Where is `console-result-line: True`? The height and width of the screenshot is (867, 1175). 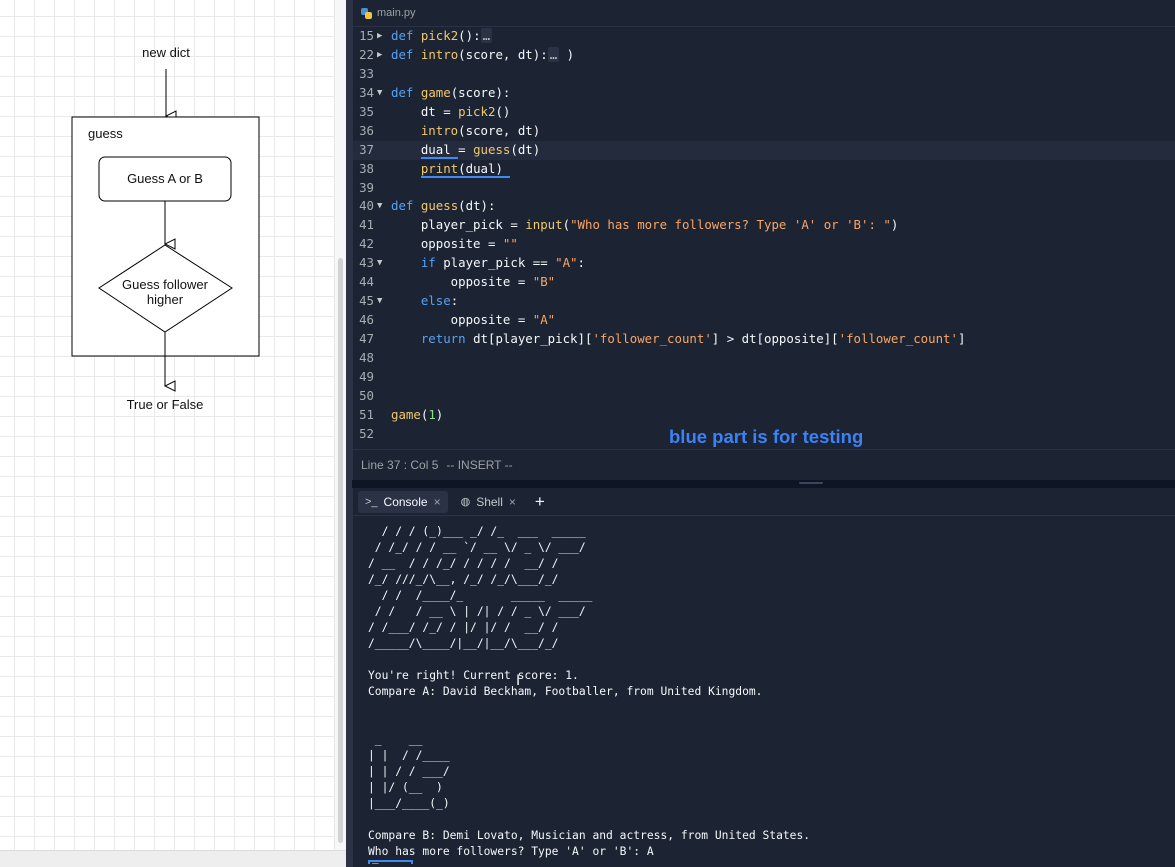 console-result-line: True is located at coordinates (768, 862).